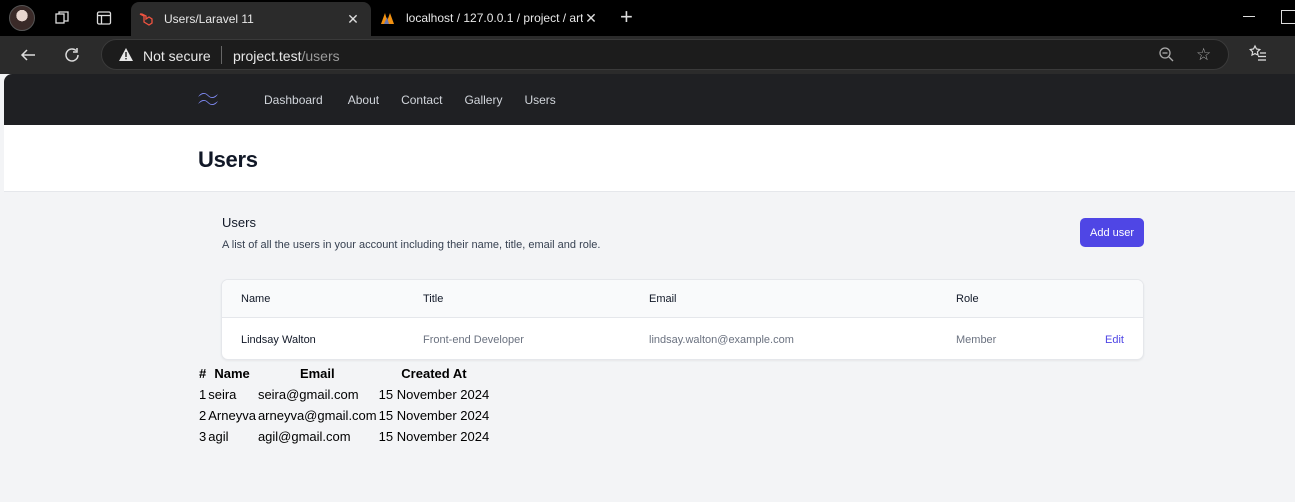  Describe the element at coordinates (663, 299) in the screenshot. I see `column-header-email: Email` at that location.